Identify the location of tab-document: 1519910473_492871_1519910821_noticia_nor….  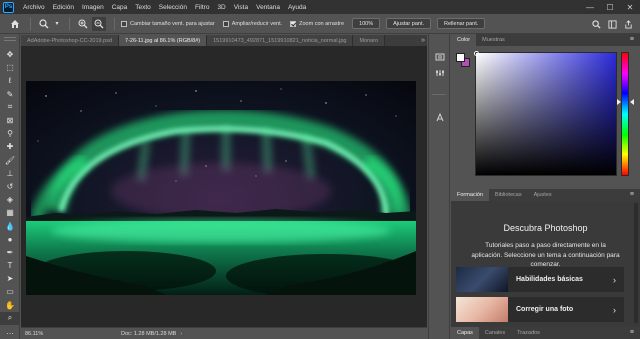
(280, 40).